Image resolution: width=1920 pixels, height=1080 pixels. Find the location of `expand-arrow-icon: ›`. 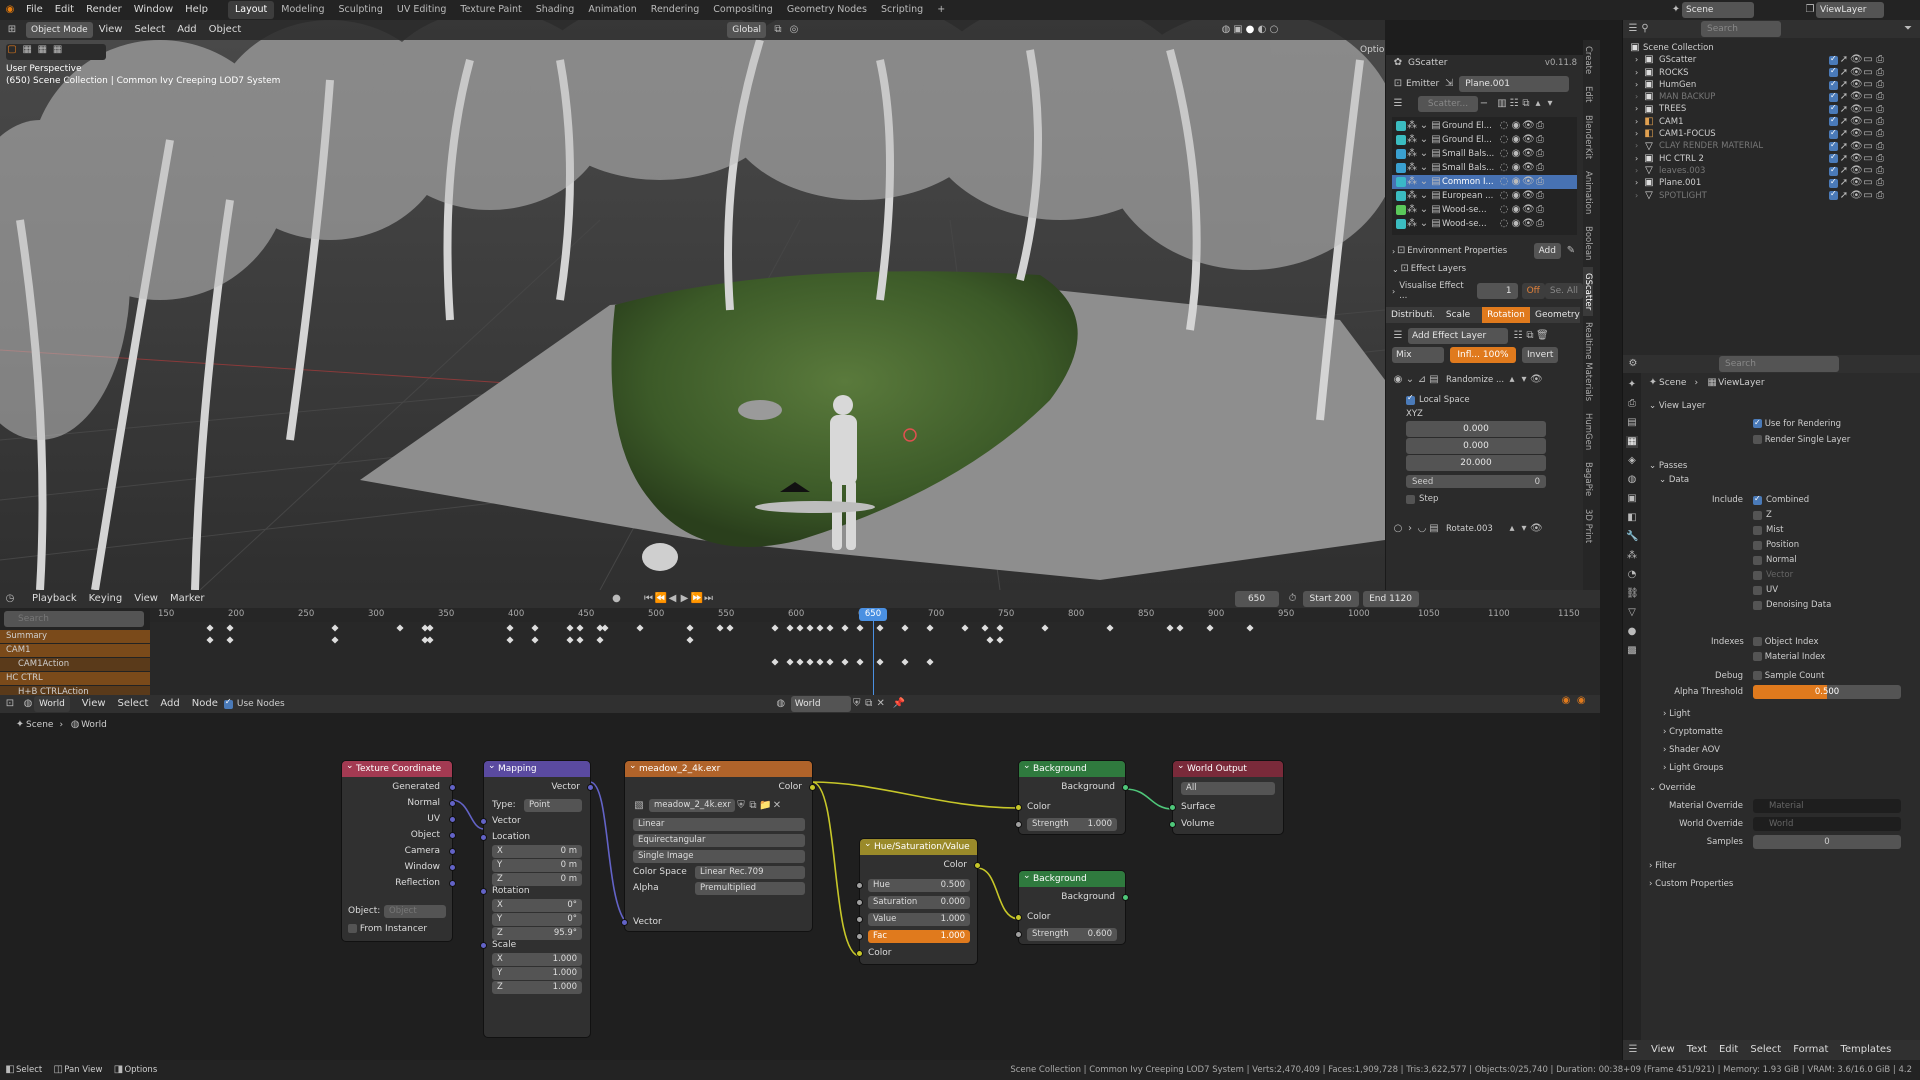

expand-arrow-icon: › is located at coordinates (1639, 134).